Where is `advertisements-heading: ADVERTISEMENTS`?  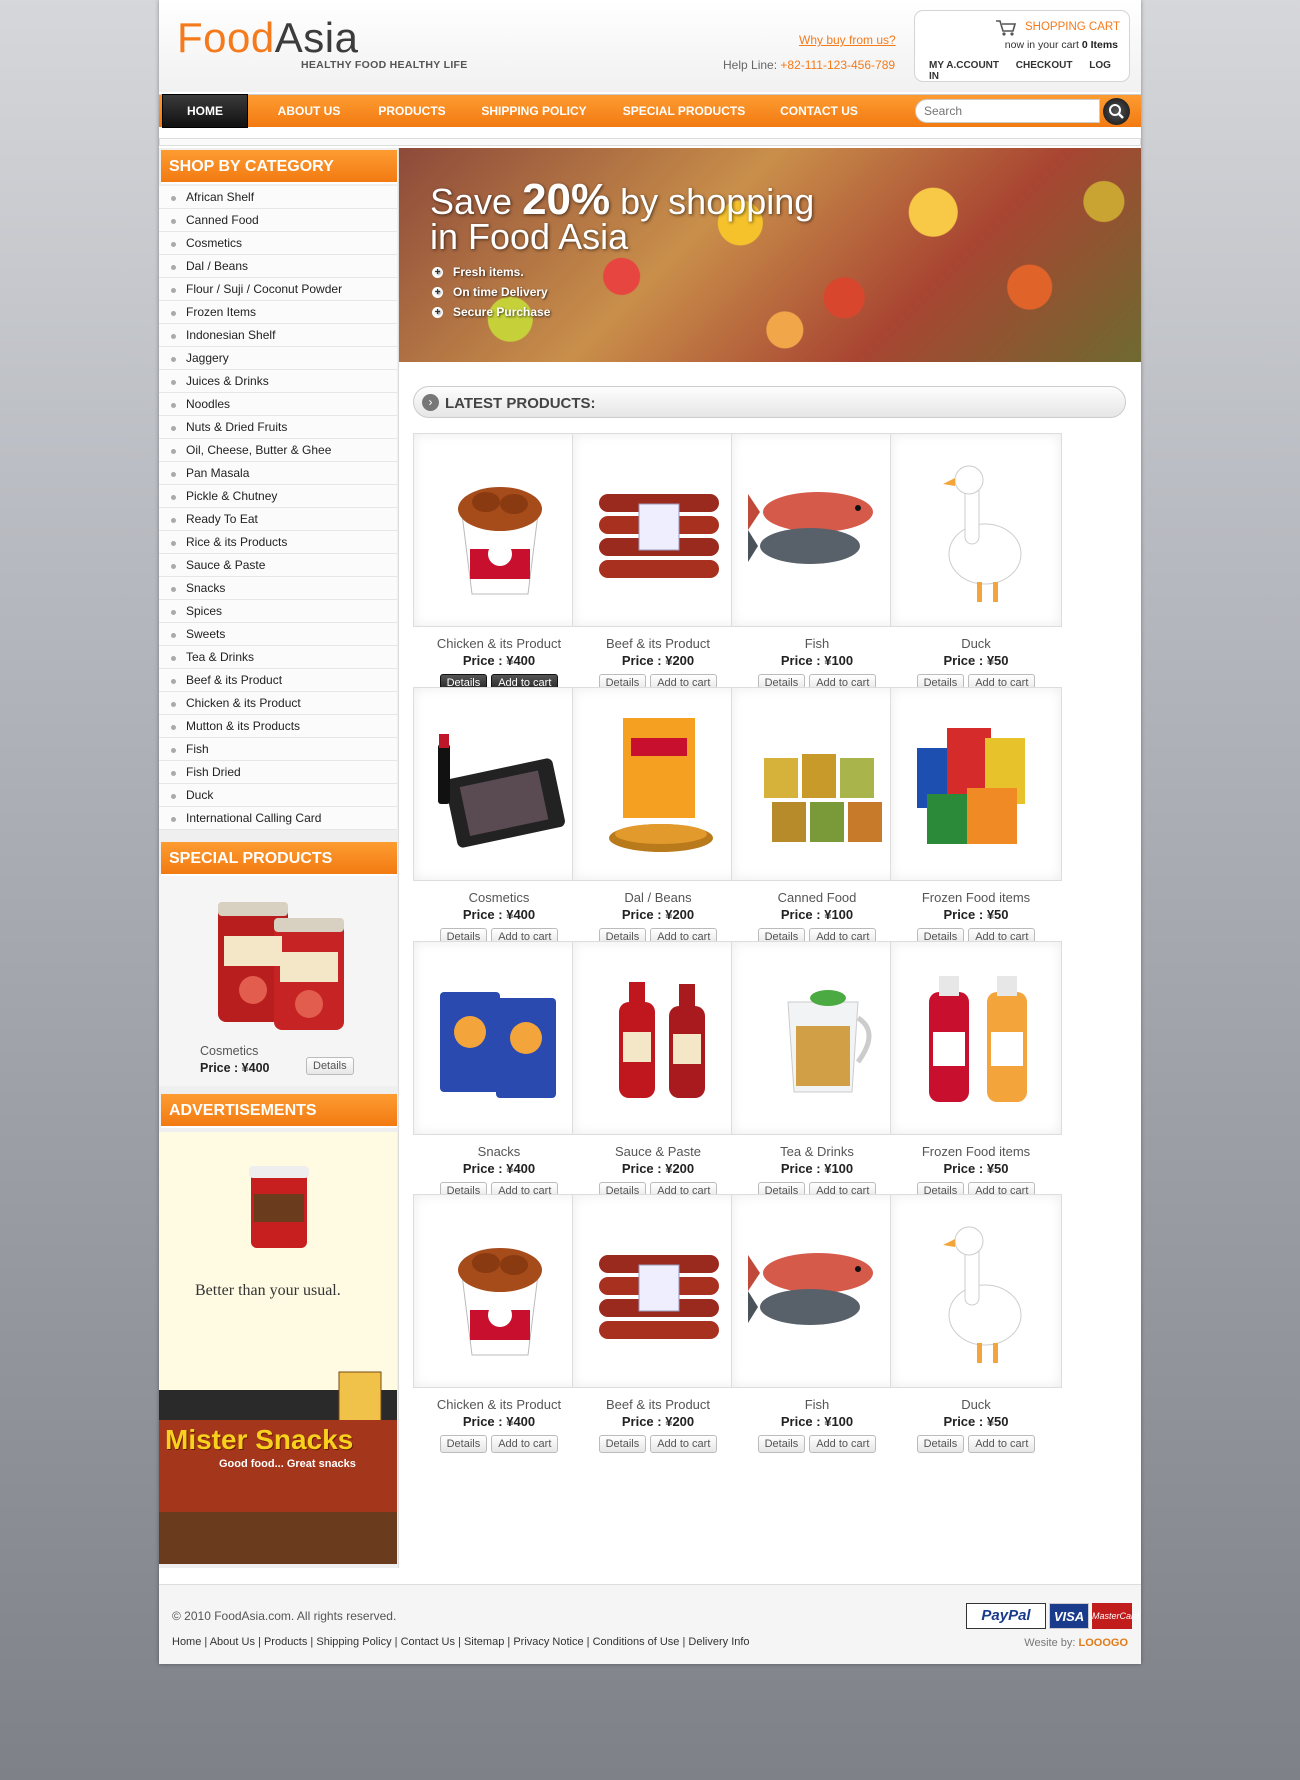
advertisements-heading: ADVERTISEMENTS is located at coordinates (279, 1111).